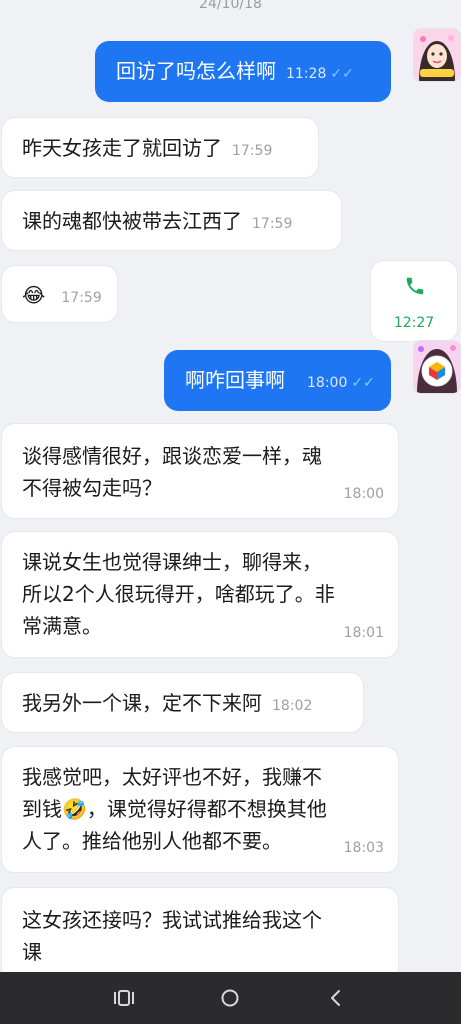  What do you see at coordinates (230, 6) in the screenshot?
I see `date-header: 24/10/18` at bounding box center [230, 6].